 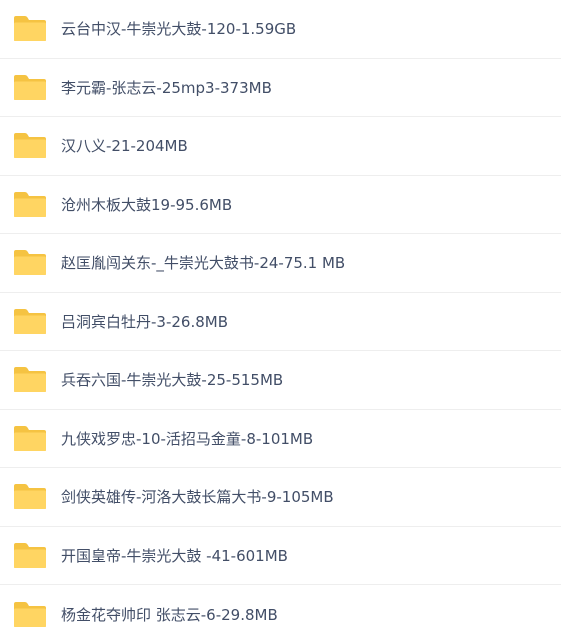 I want to click on folder-item: 沧州木板大鼓19-95.6MB, so click(x=280, y=205).